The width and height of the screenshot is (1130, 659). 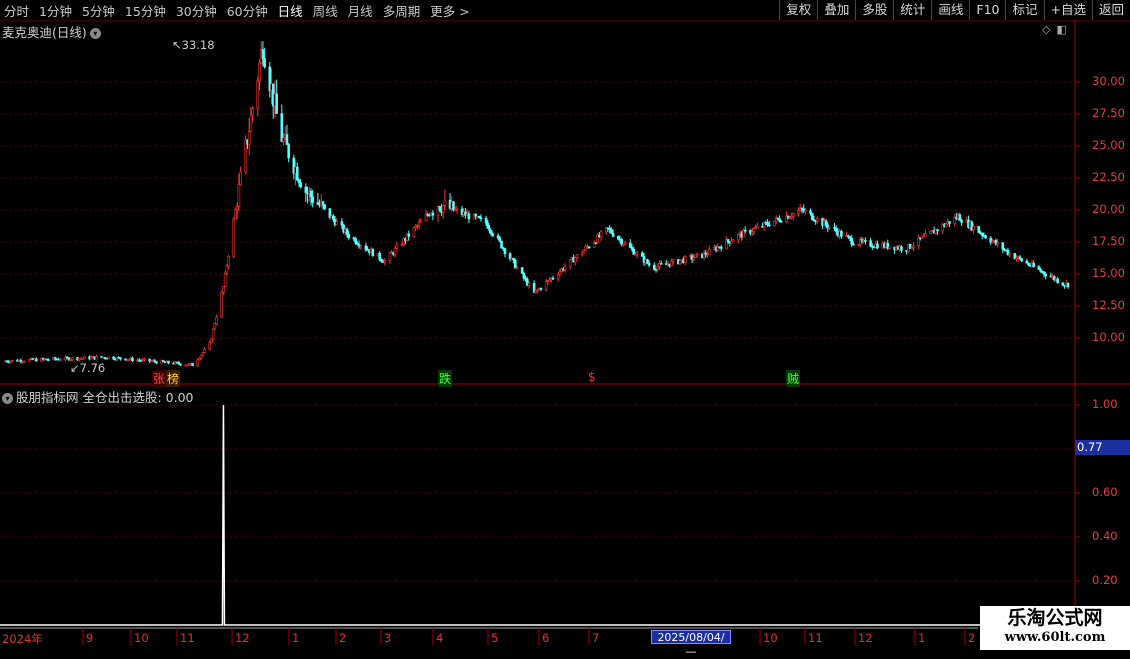 I want to click on chevron-down-icon: ▾, so click(x=7, y=398).